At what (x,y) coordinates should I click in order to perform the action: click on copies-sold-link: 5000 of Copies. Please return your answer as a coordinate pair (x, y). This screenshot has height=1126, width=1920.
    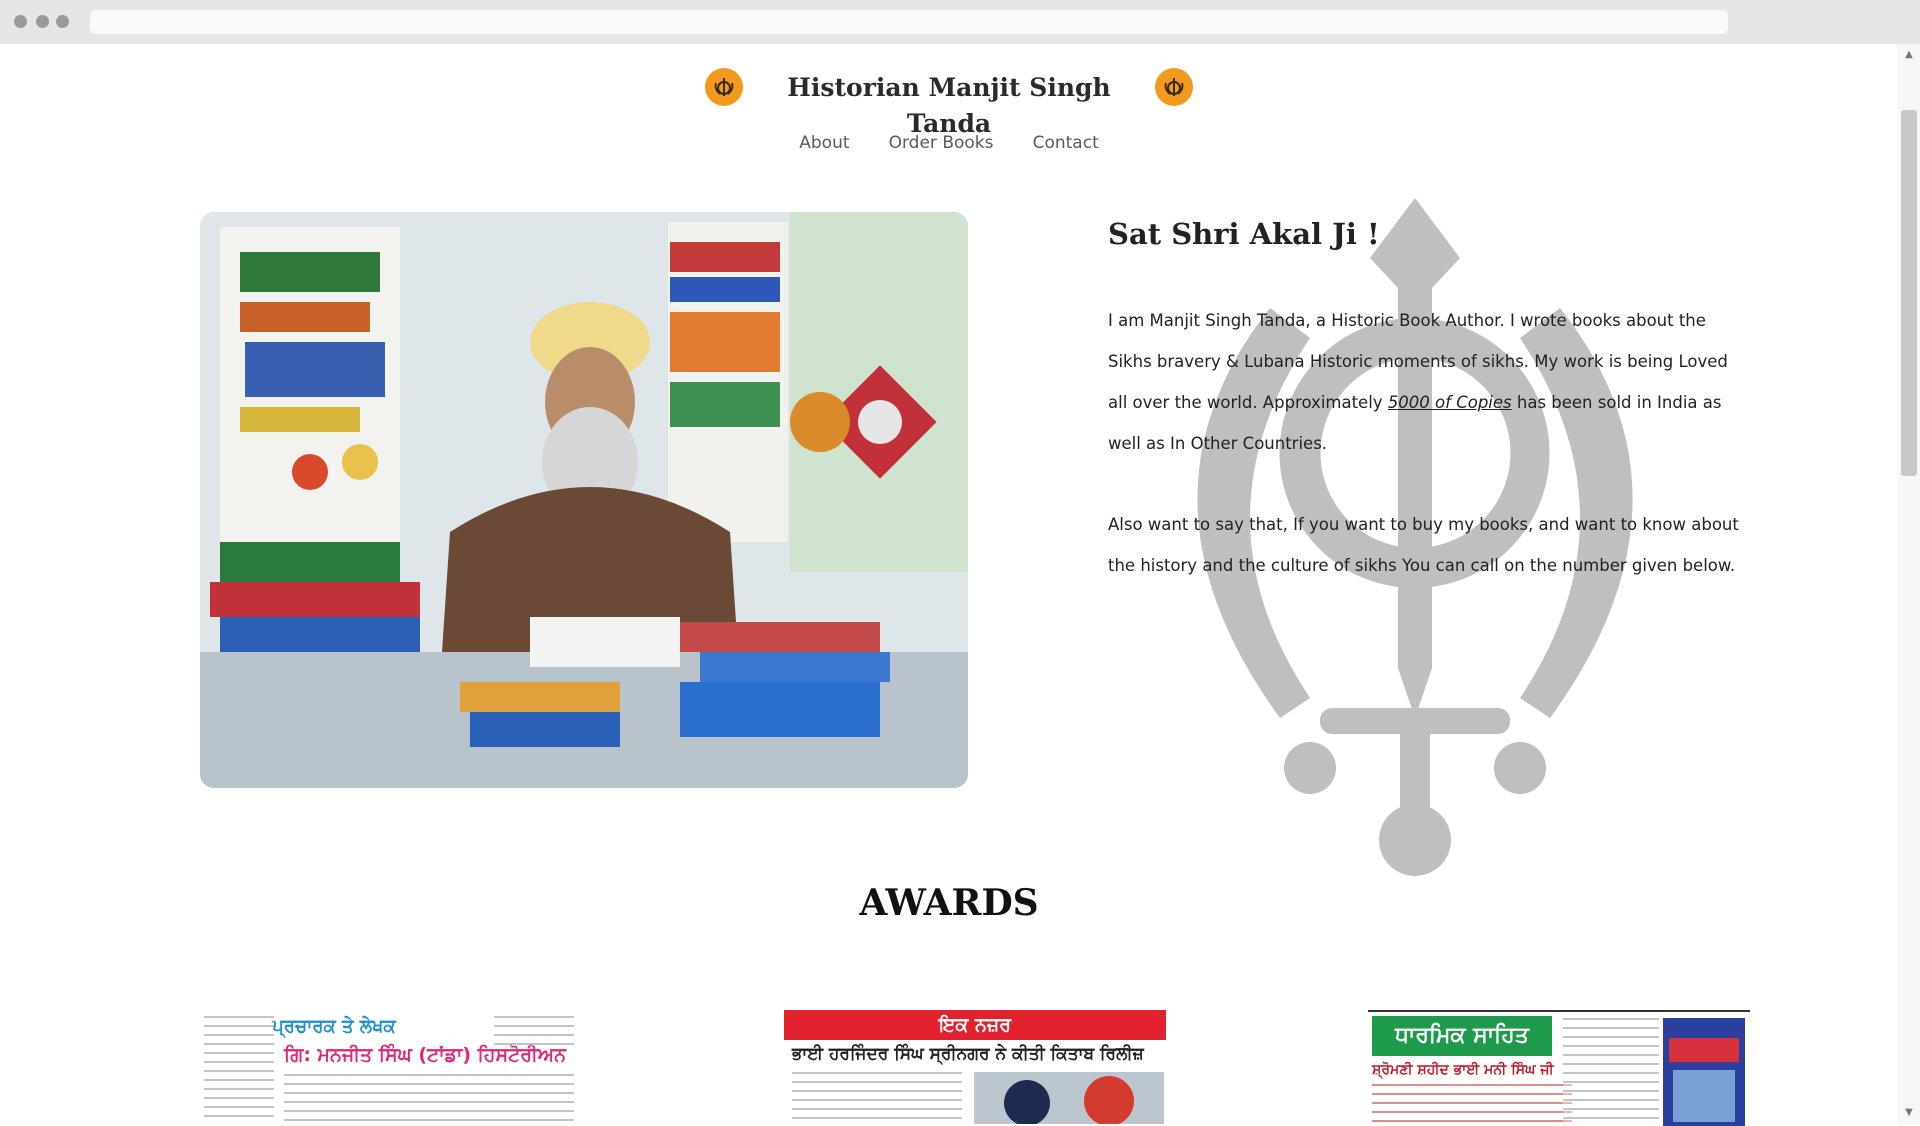
    Looking at the image, I should click on (1450, 402).